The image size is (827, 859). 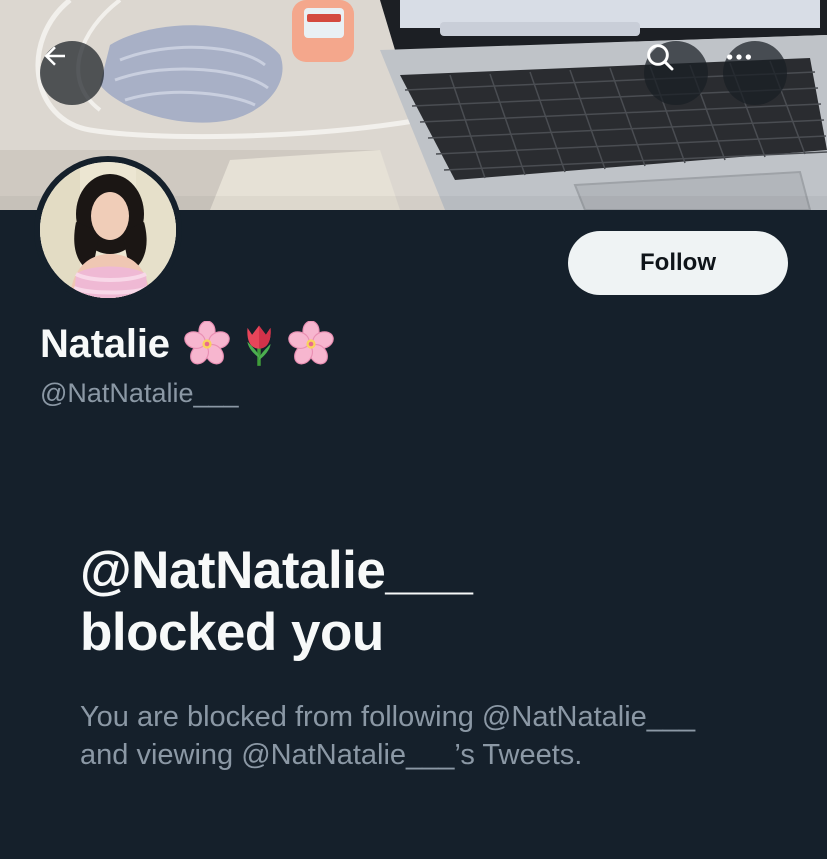 What do you see at coordinates (755, 73) in the screenshot?
I see `more-button` at bounding box center [755, 73].